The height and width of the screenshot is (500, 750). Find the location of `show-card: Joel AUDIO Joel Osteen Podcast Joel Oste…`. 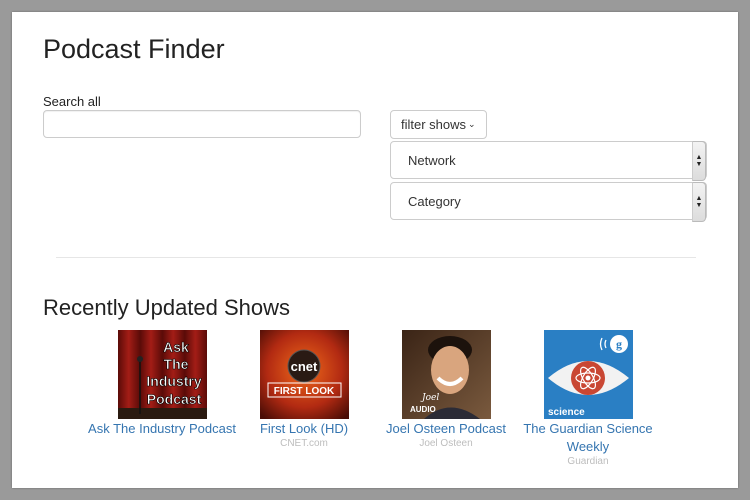

show-card: Joel AUDIO Joel Osteen Podcast Joel Oste… is located at coordinates (446, 390).